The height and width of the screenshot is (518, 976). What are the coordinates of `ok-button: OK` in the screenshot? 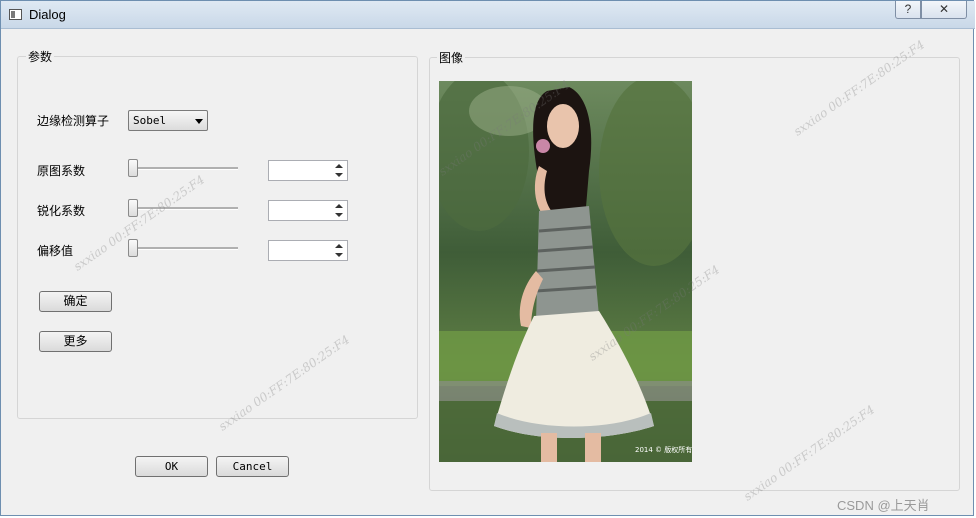 It's located at (171, 466).